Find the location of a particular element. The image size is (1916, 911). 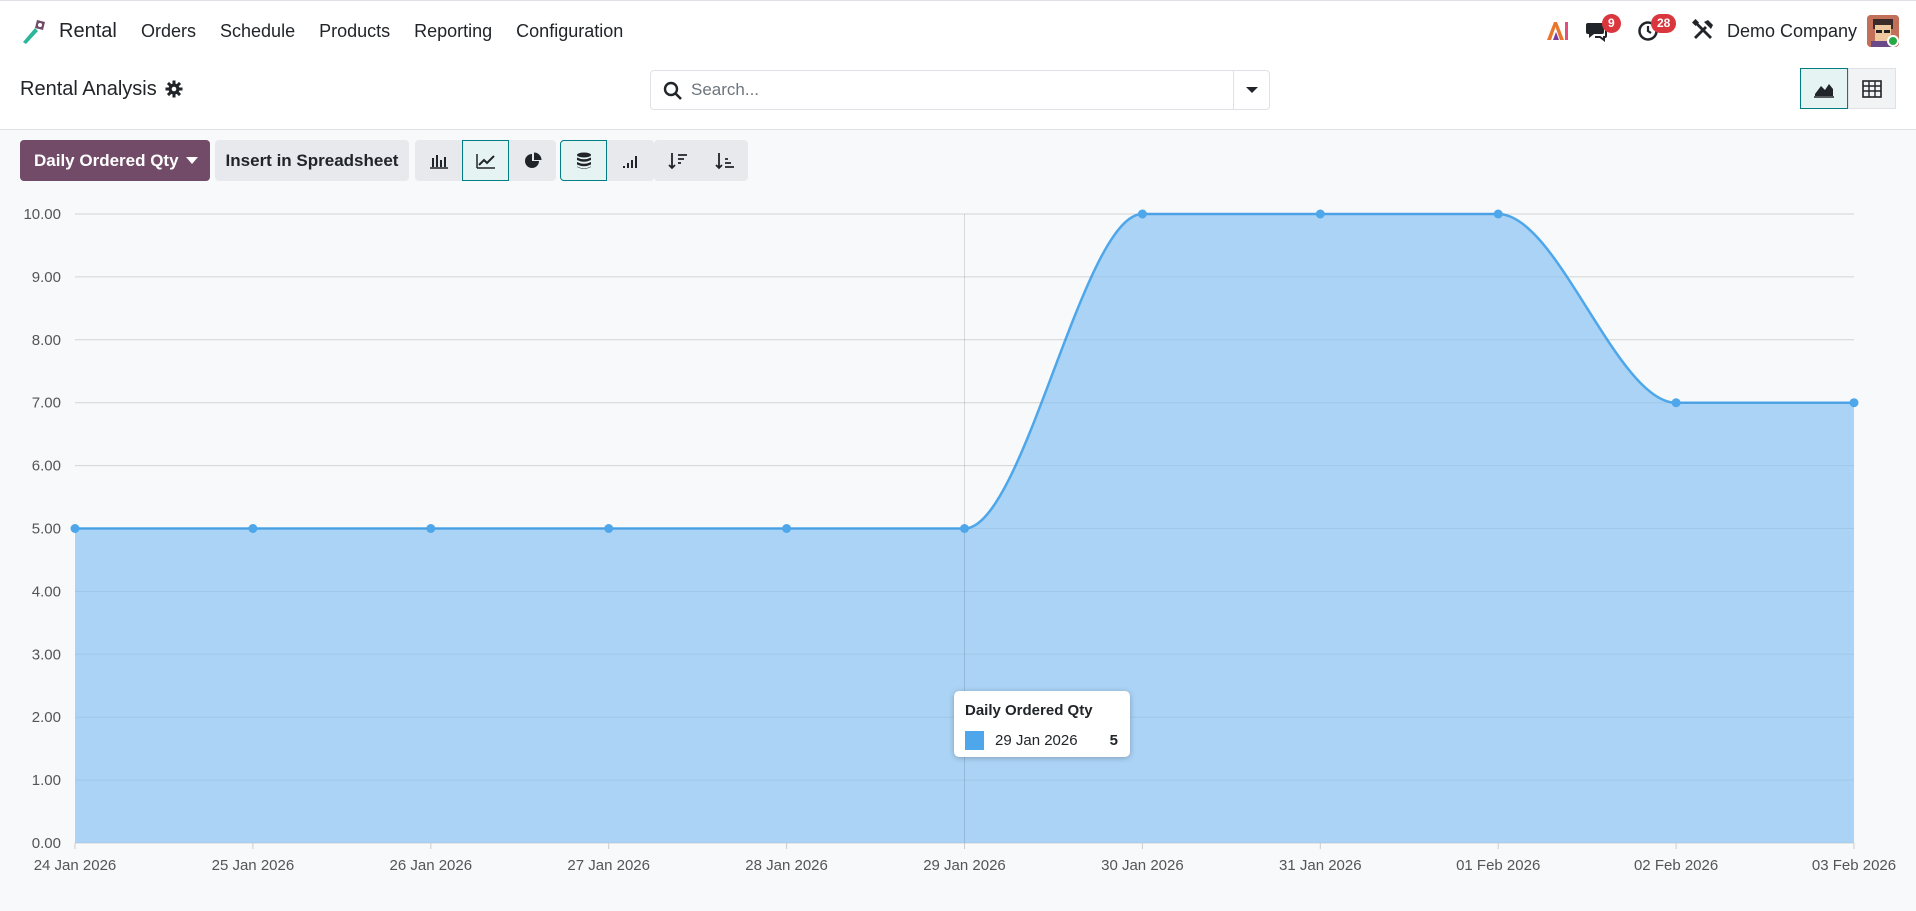

tooltip-title: Daily Ordered Qty is located at coordinates (1029, 710).